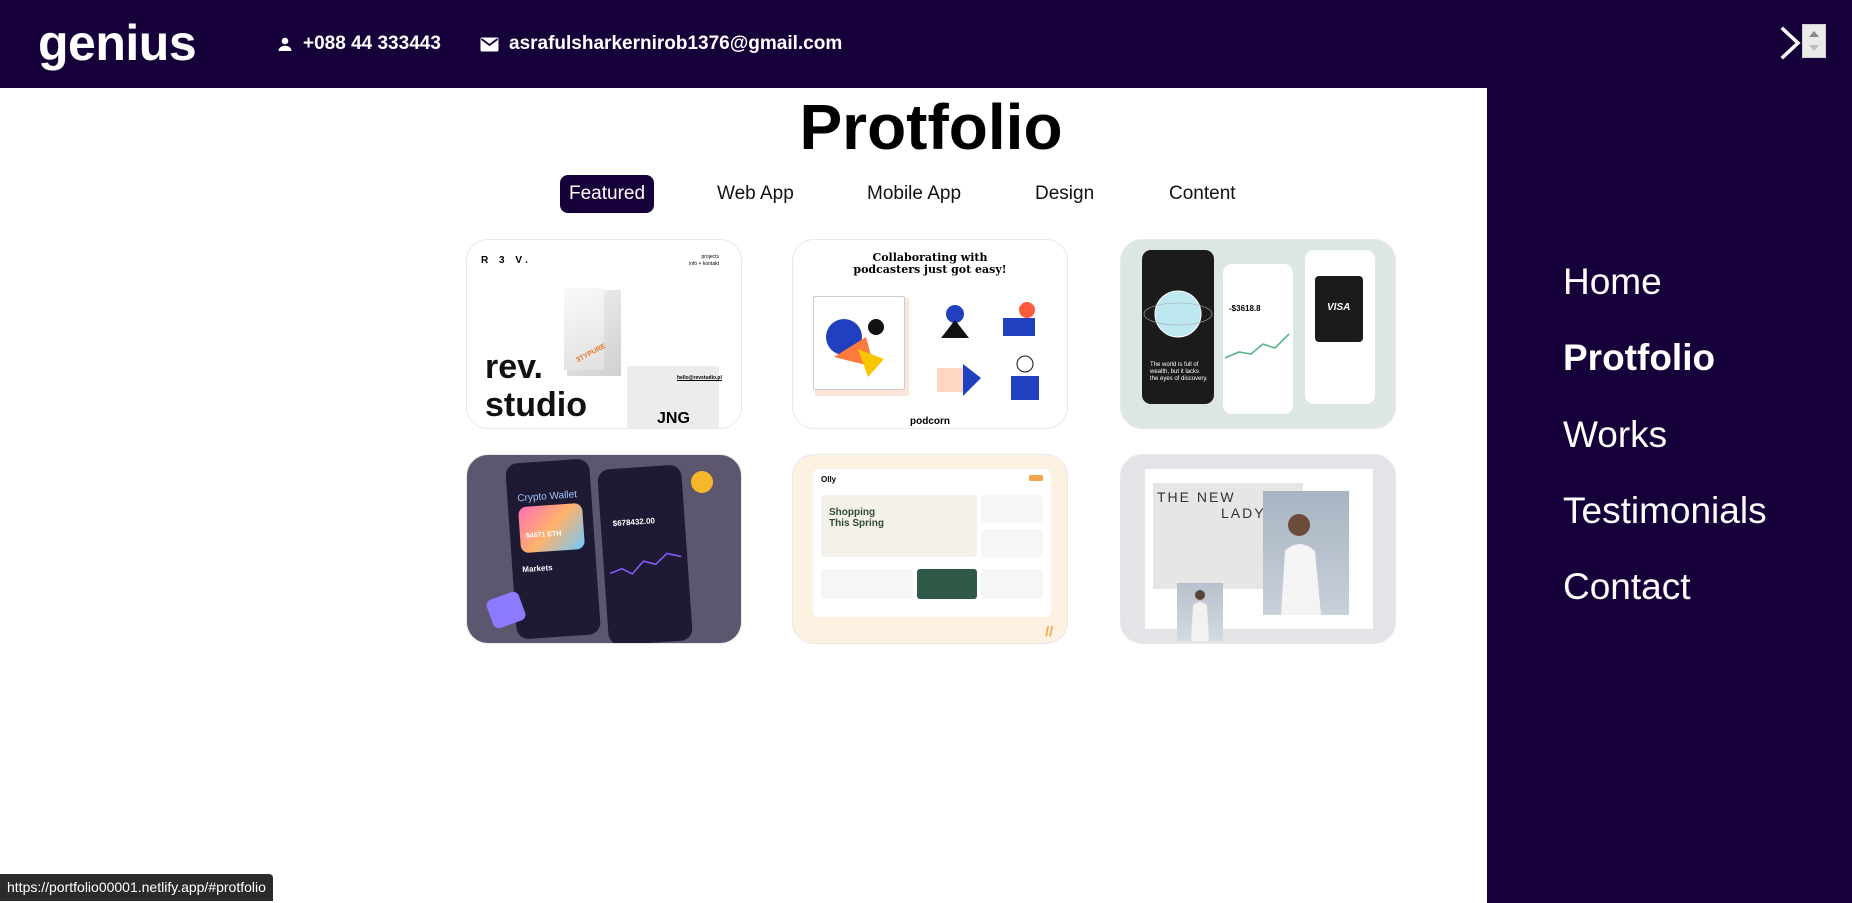 The width and height of the screenshot is (1852, 903). What do you see at coordinates (1196, 497) in the screenshot?
I see `fashion-headline-1: THE NEW` at bounding box center [1196, 497].